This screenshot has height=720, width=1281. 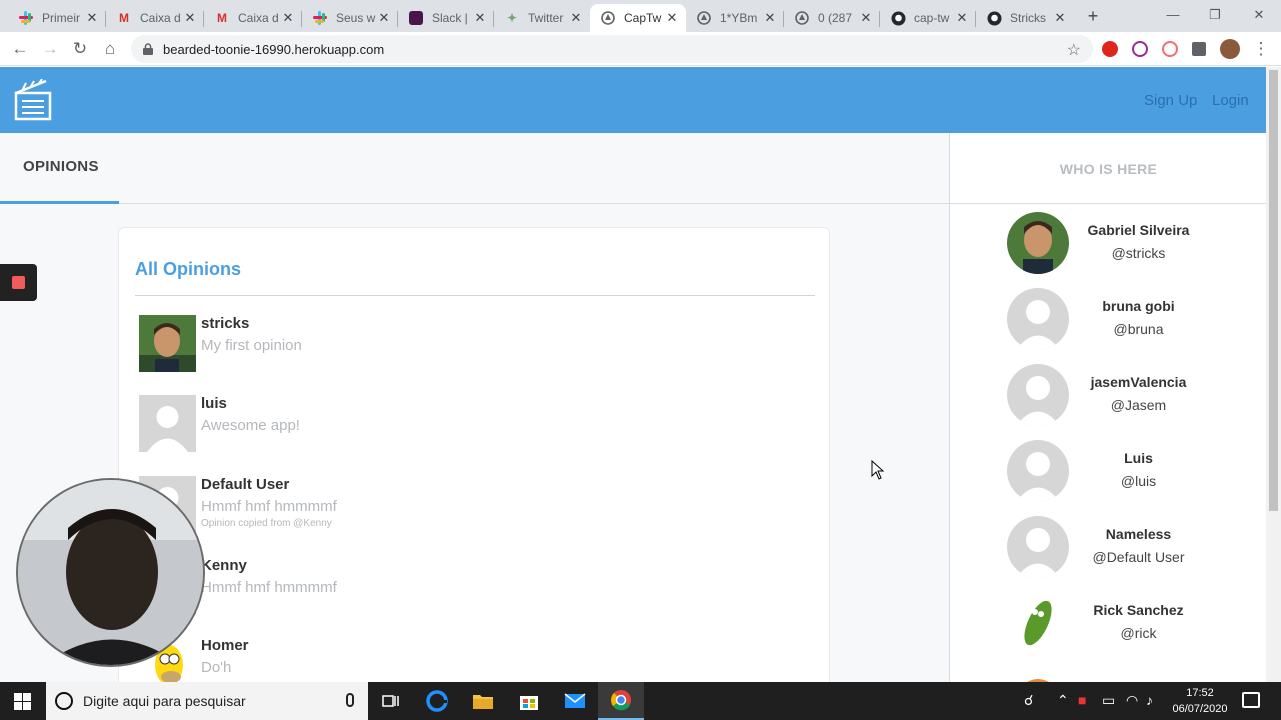 I want to click on profile-avatar, so click(x=1230, y=49).